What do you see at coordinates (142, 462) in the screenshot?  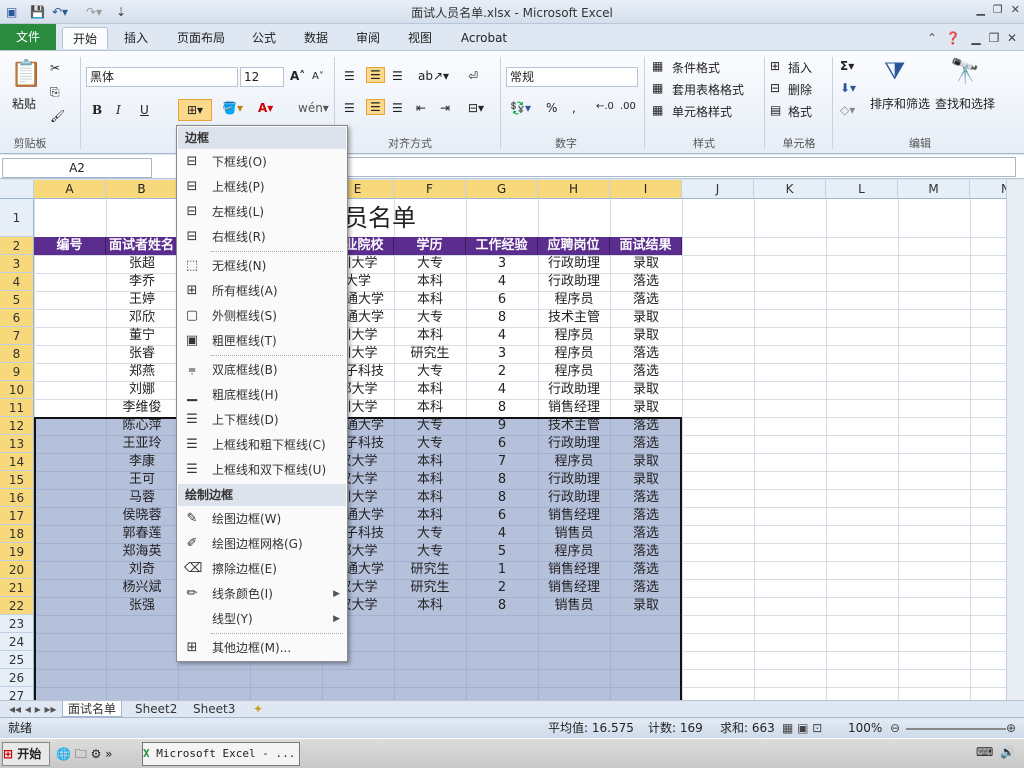 I see `table-cell: 李康` at bounding box center [142, 462].